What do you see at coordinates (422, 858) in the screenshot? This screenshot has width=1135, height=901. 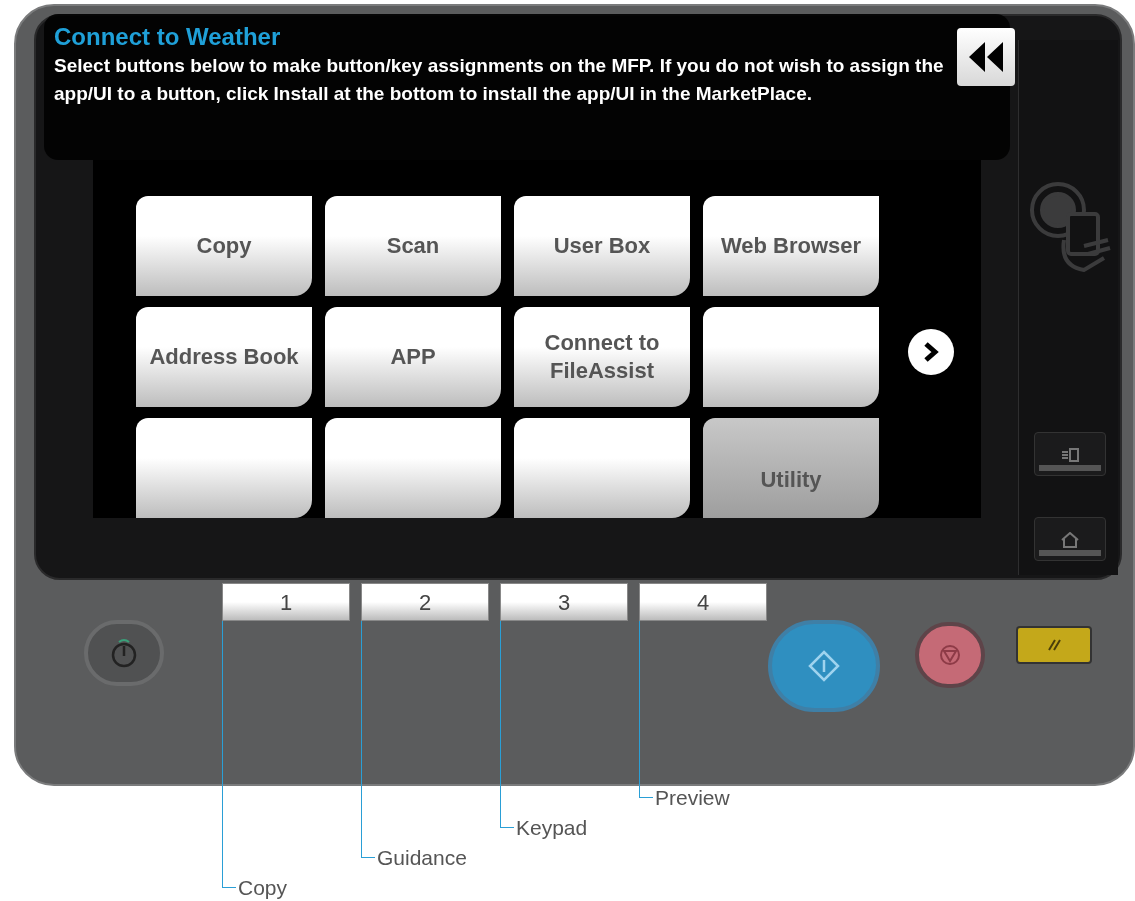 I see `callout-label: Guidance` at bounding box center [422, 858].